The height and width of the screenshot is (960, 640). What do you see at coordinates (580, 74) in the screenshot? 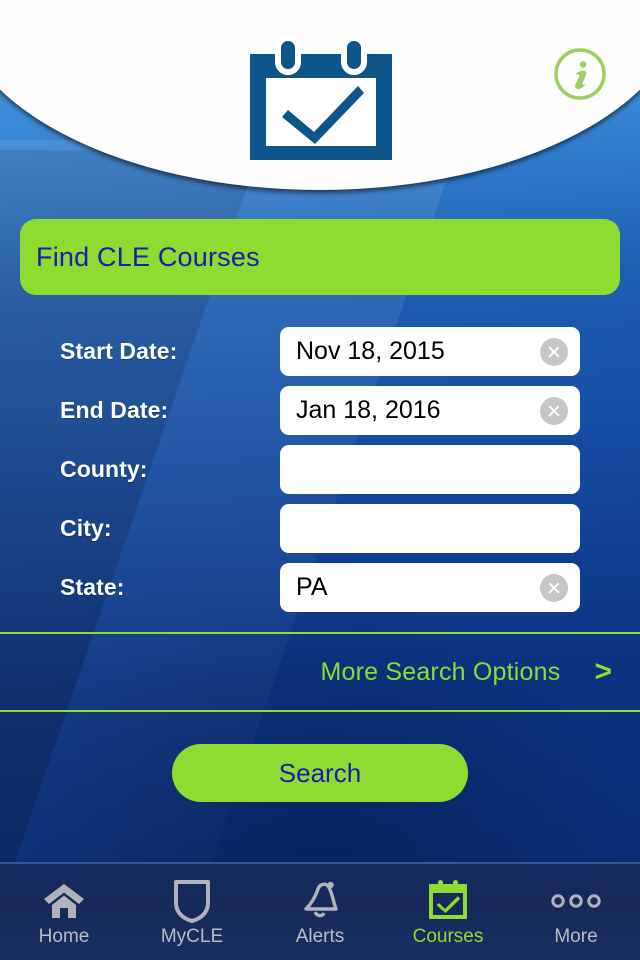
I see `info-button` at bounding box center [580, 74].